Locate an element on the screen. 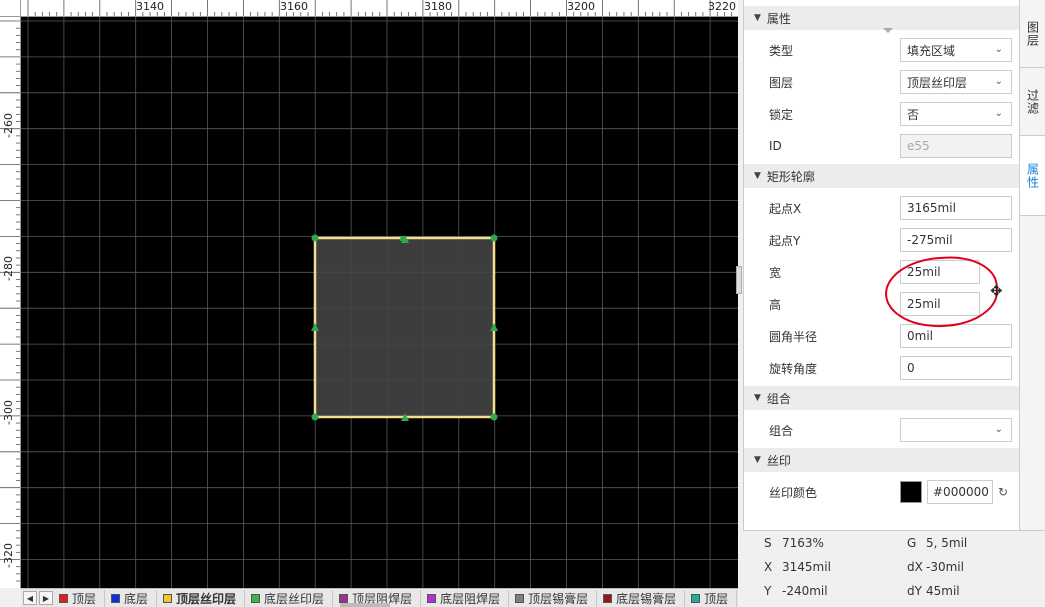 The width and height of the screenshot is (1045, 607). panel-pointer-notch is located at coordinates (888, 30).